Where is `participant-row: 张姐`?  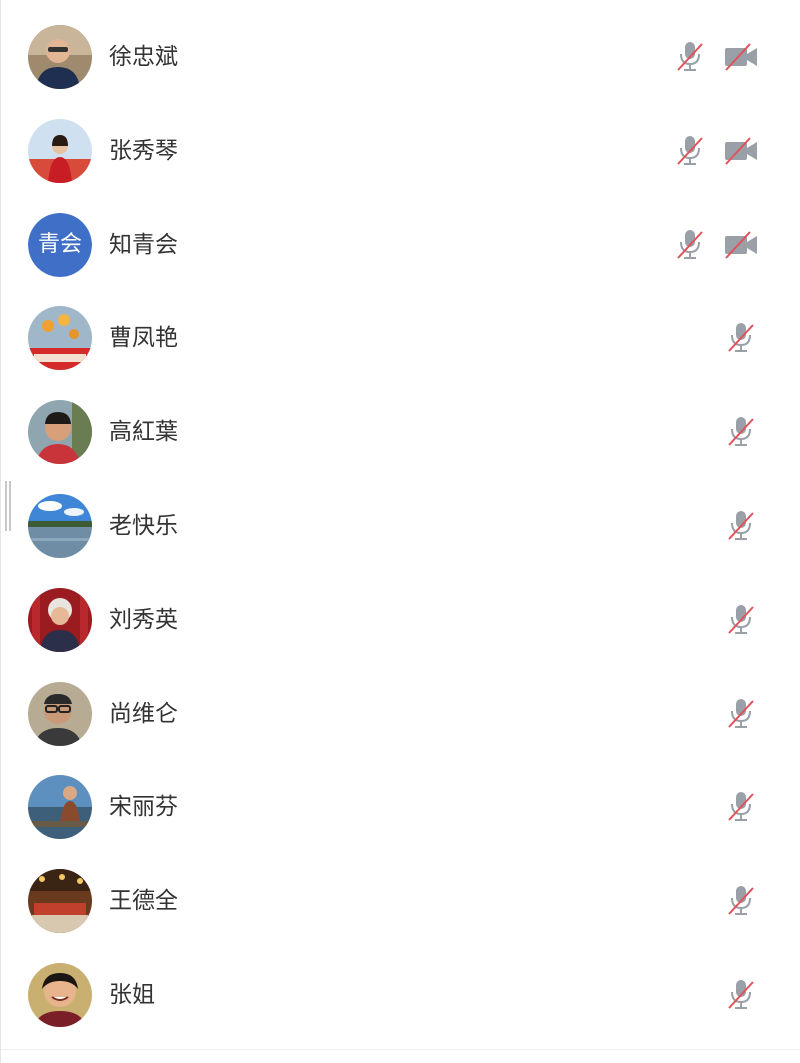
participant-row: 张姐 is located at coordinates (400, 995).